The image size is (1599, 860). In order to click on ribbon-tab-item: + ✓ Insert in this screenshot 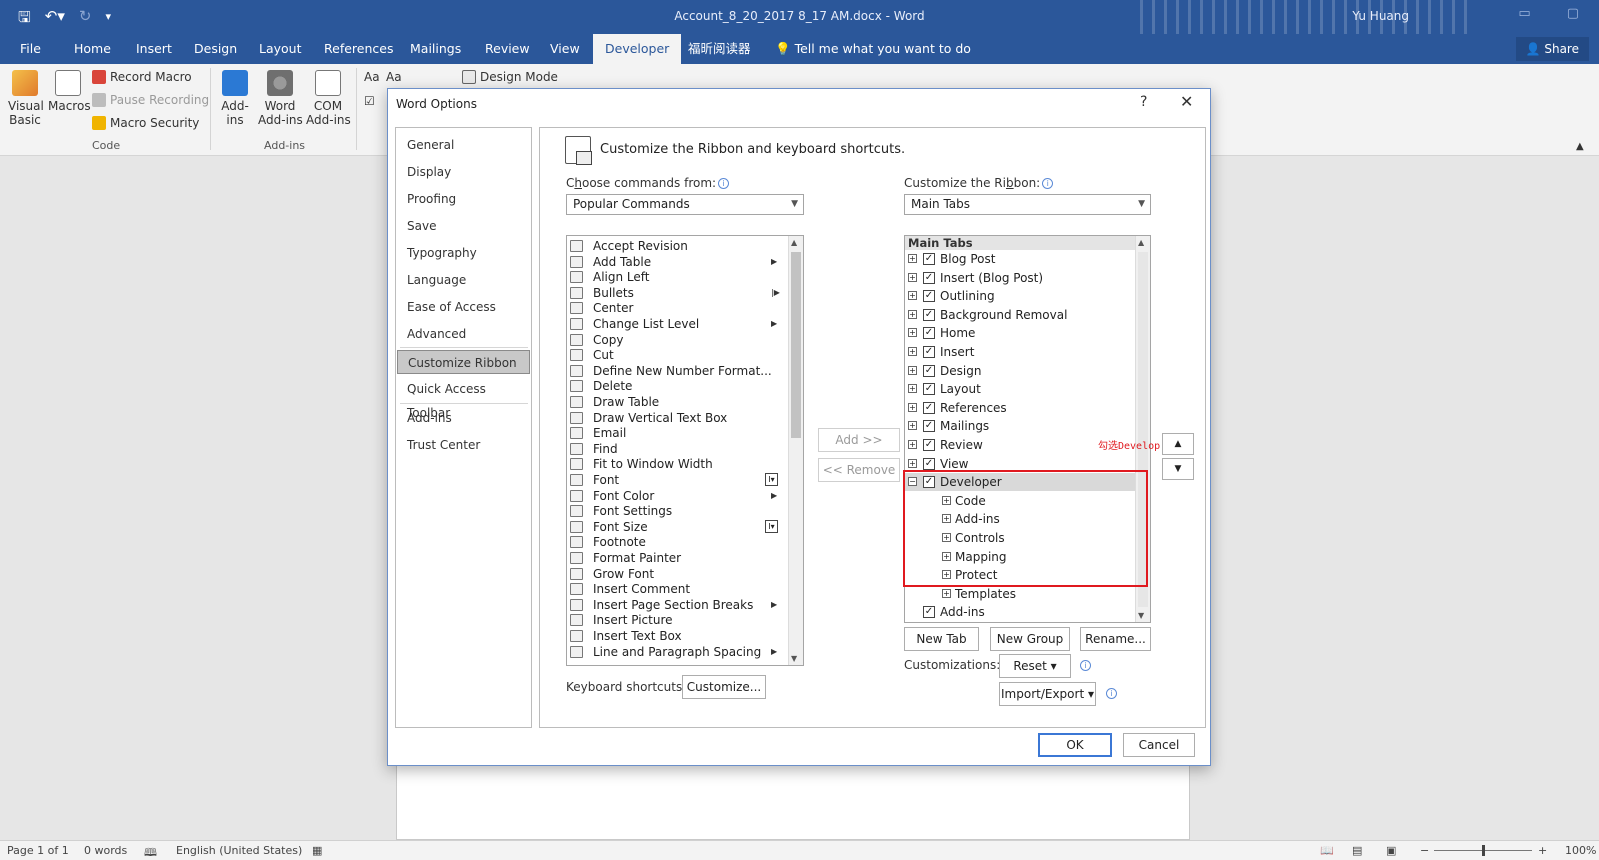, I will do `click(1025, 352)`.